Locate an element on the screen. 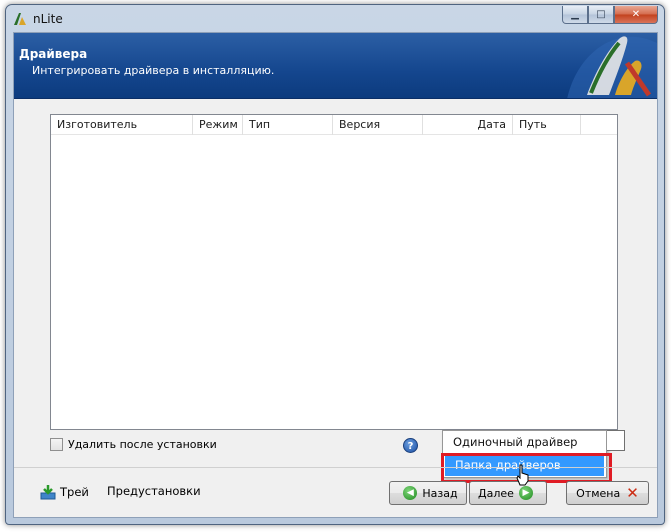 The height and width of the screenshot is (532, 671). cancel-button: Отмена ✕ is located at coordinates (607, 493).